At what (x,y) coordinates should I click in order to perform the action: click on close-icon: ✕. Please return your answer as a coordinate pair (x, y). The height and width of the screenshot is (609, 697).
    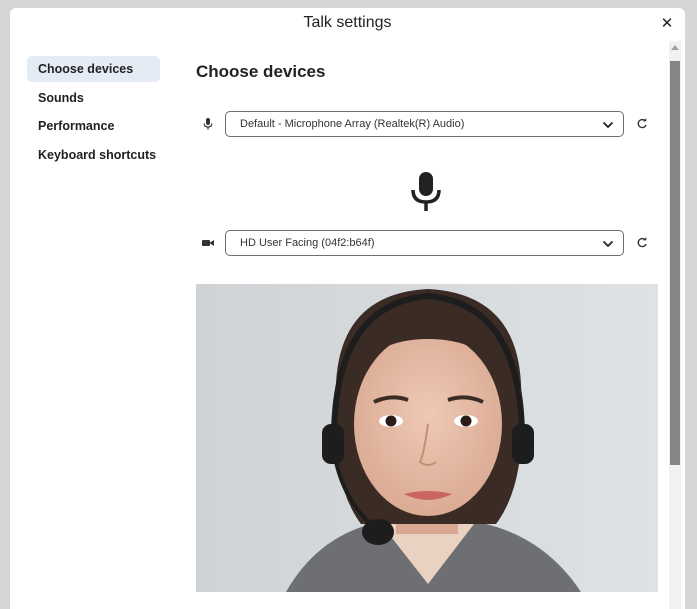
    Looking at the image, I should click on (667, 23).